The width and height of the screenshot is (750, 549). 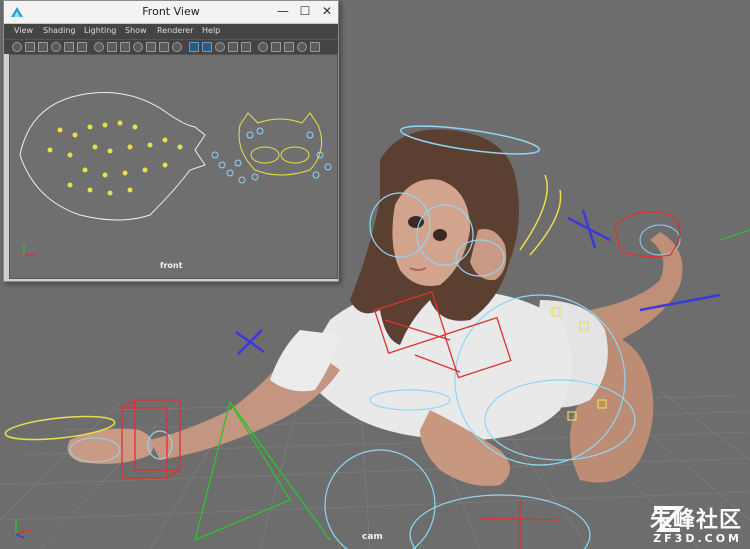 What do you see at coordinates (59, 30) in the screenshot?
I see `menu-shading: Shading` at bounding box center [59, 30].